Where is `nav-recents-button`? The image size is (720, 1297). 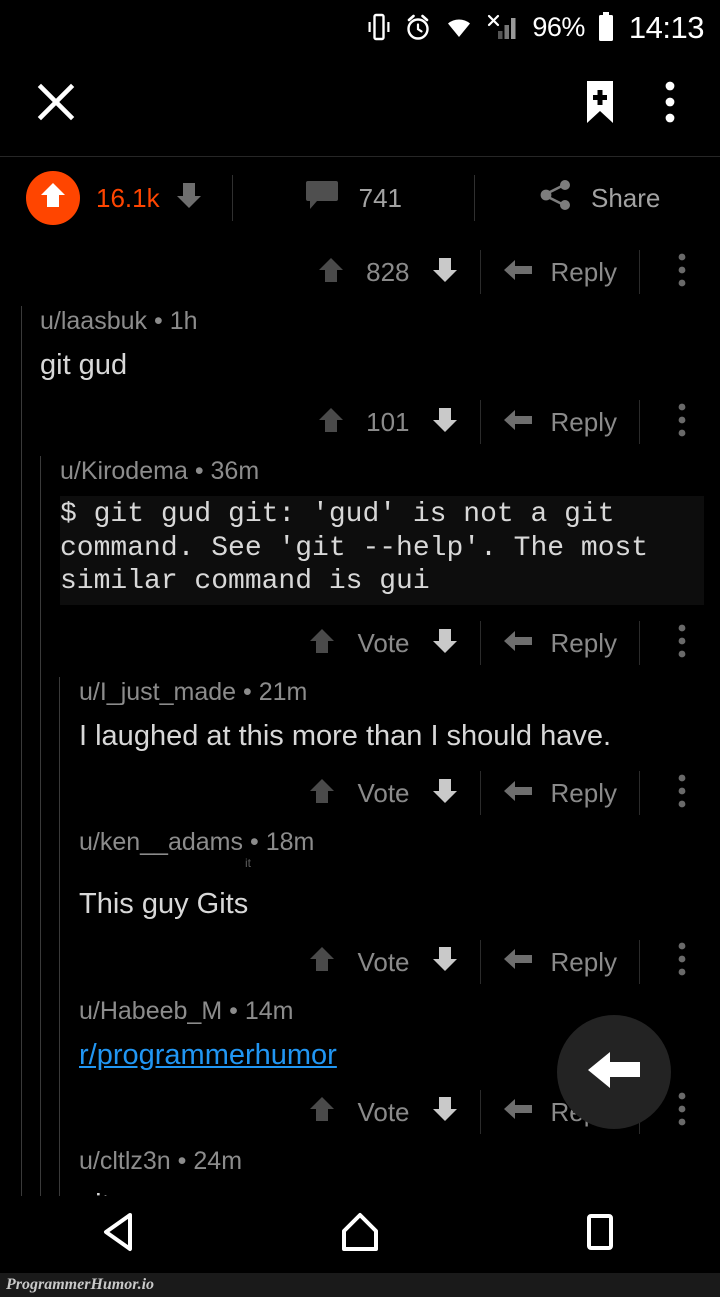 nav-recents-button is located at coordinates (600, 1234).